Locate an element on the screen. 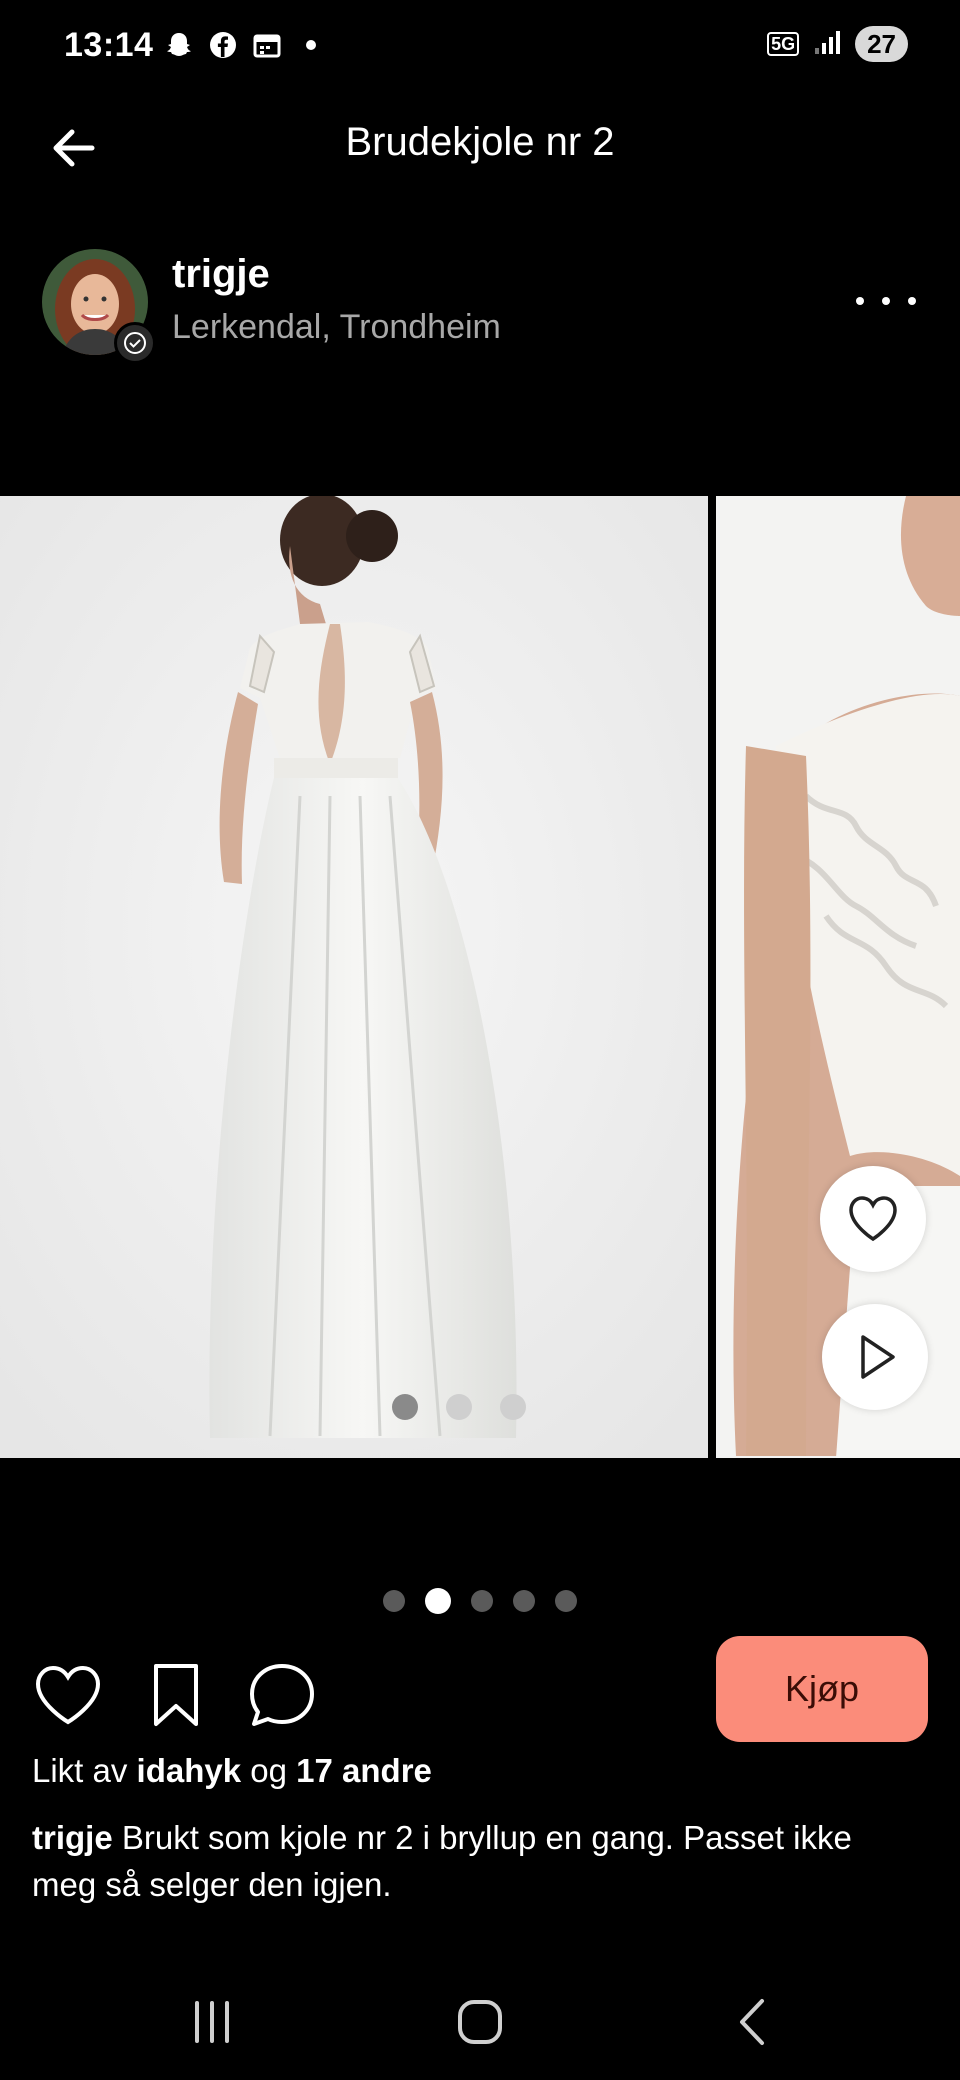  carousel-pager is located at coordinates (480, 1601).